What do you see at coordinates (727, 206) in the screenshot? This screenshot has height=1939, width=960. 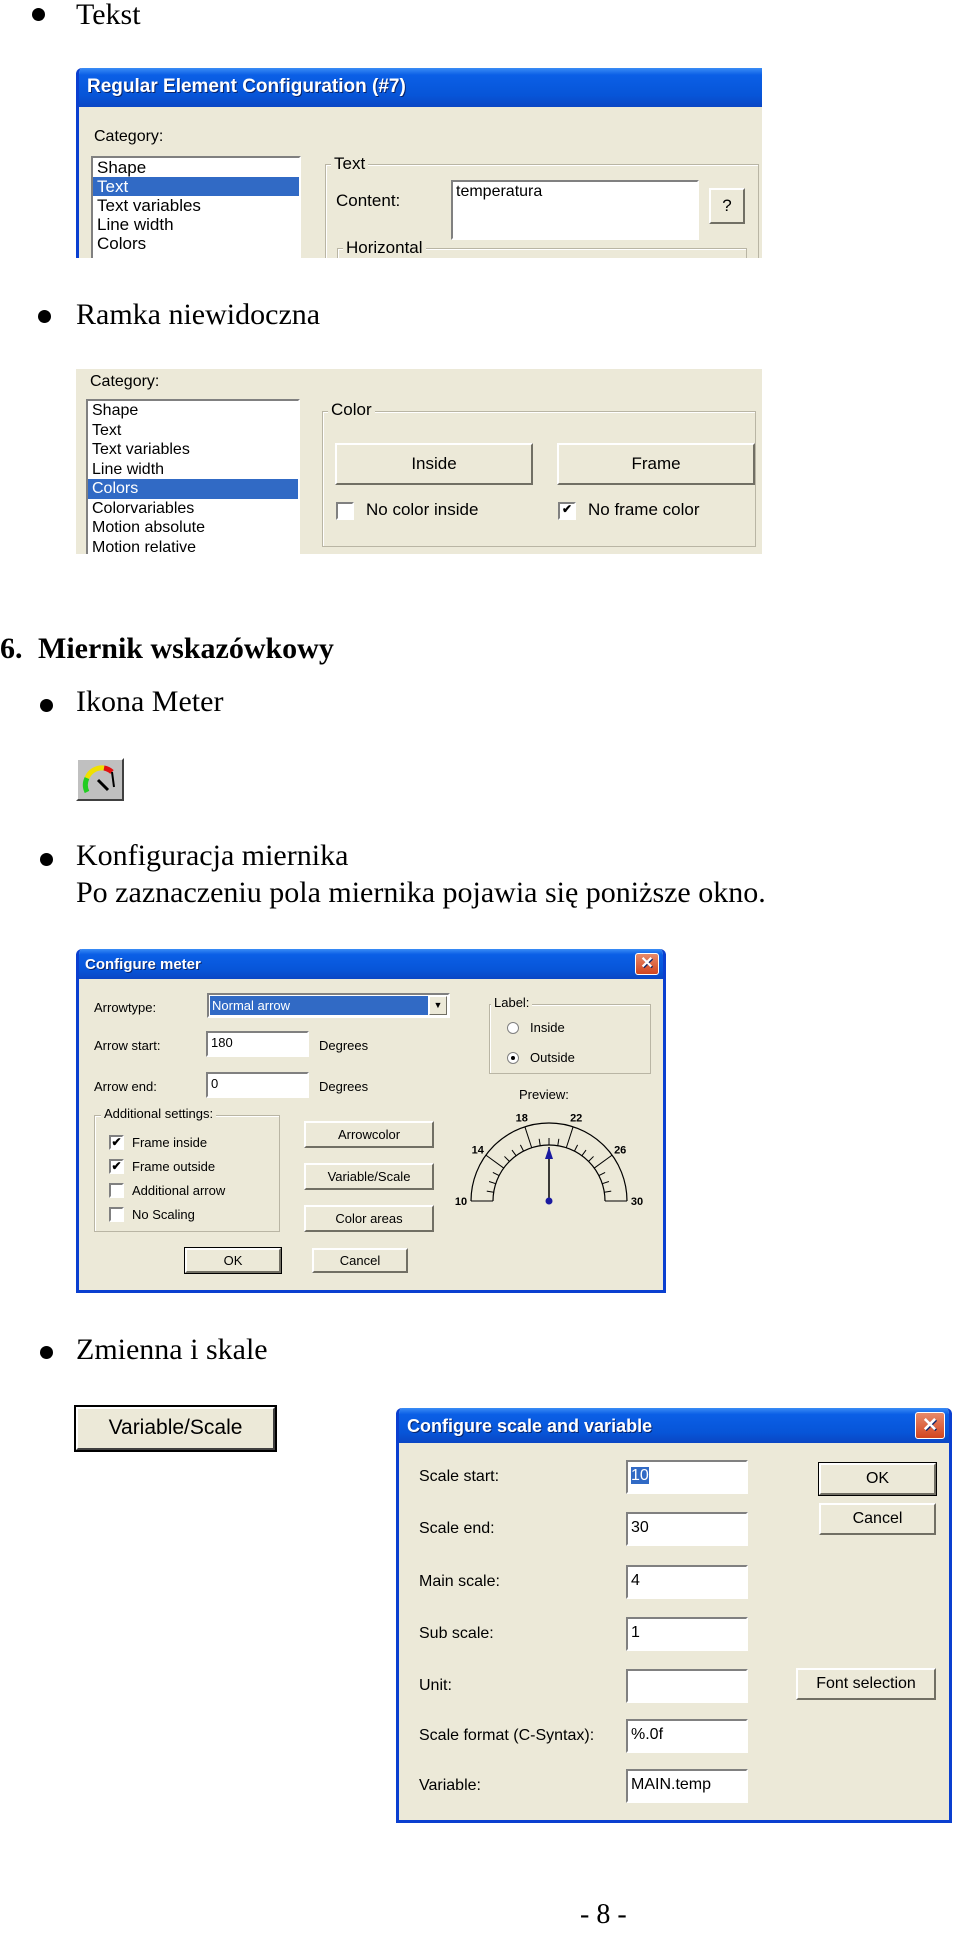 I see `help-button: ?` at bounding box center [727, 206].